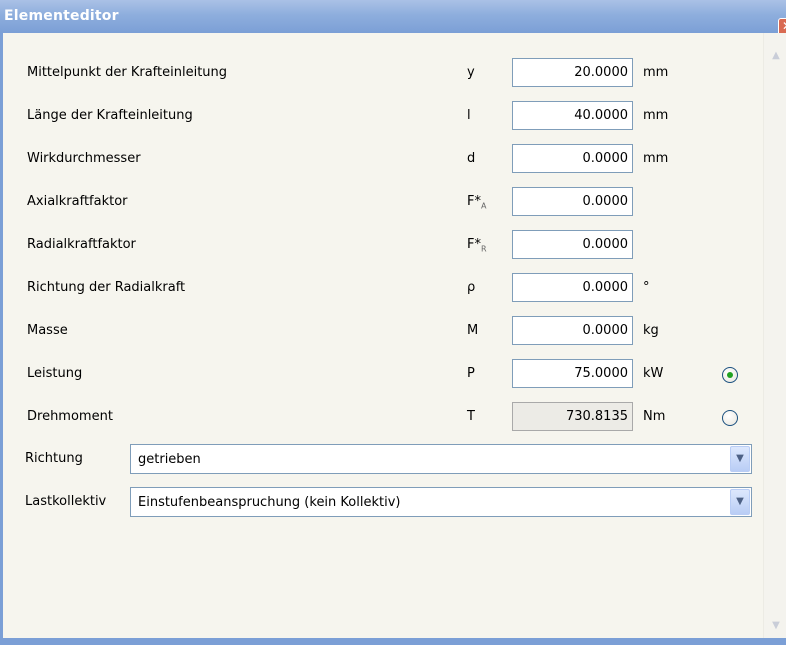 The image size is (786, 645). What do you see at coordinates (651, 330) in the screenshot?
I see `field-unit: kg` at bounding box center [651, 330].